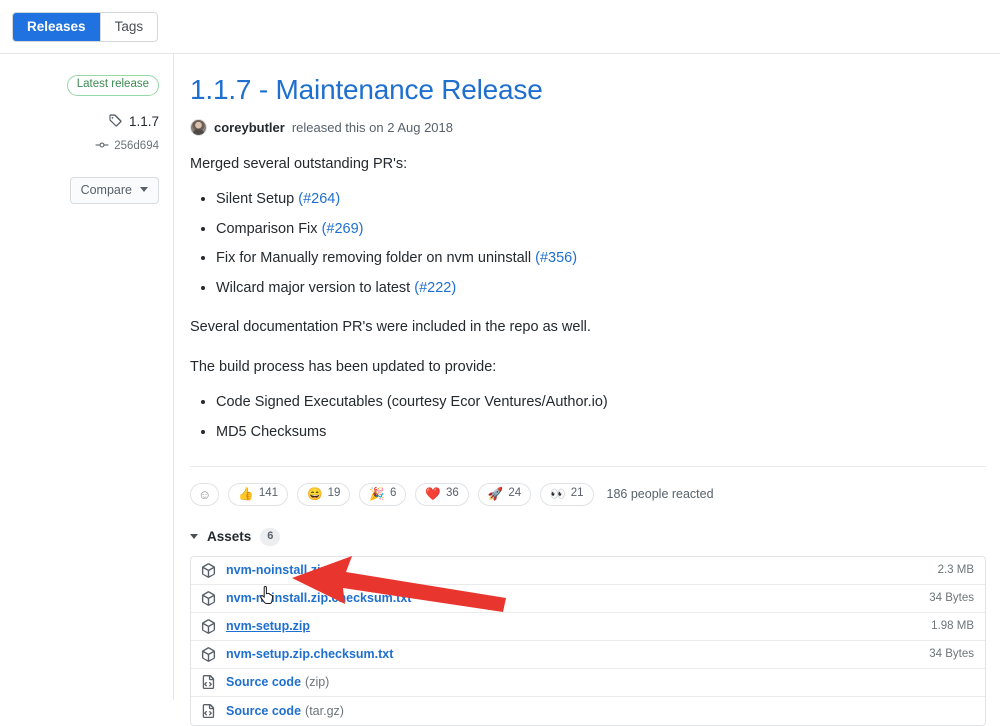 Image resolution: width=1000 pixels, height=726 pixels. What do you see at coordinates (567, 494) in the screenshot?
I see `reaction-eyes: 👀 21` at bounding box center [567, 494].